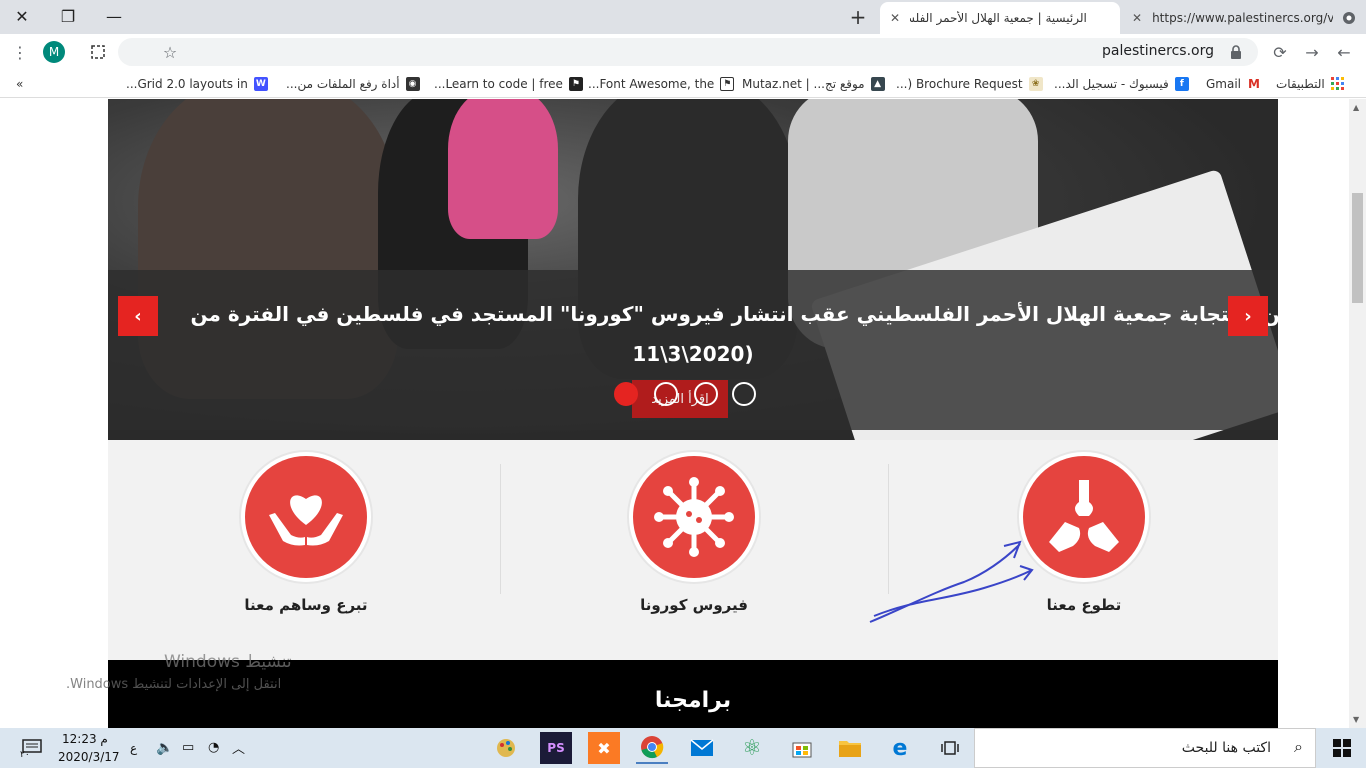 The image size is (1366, 768). Describe the element at coordinates (950, 748) in the screenshot. I see `task-view-icon` at that location.